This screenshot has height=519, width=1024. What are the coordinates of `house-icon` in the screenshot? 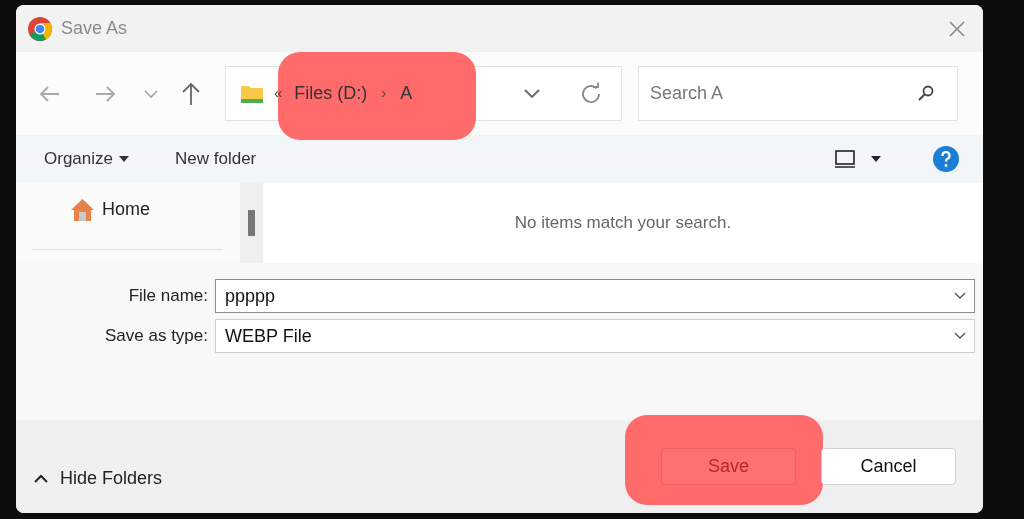 It's located at (82, 209).